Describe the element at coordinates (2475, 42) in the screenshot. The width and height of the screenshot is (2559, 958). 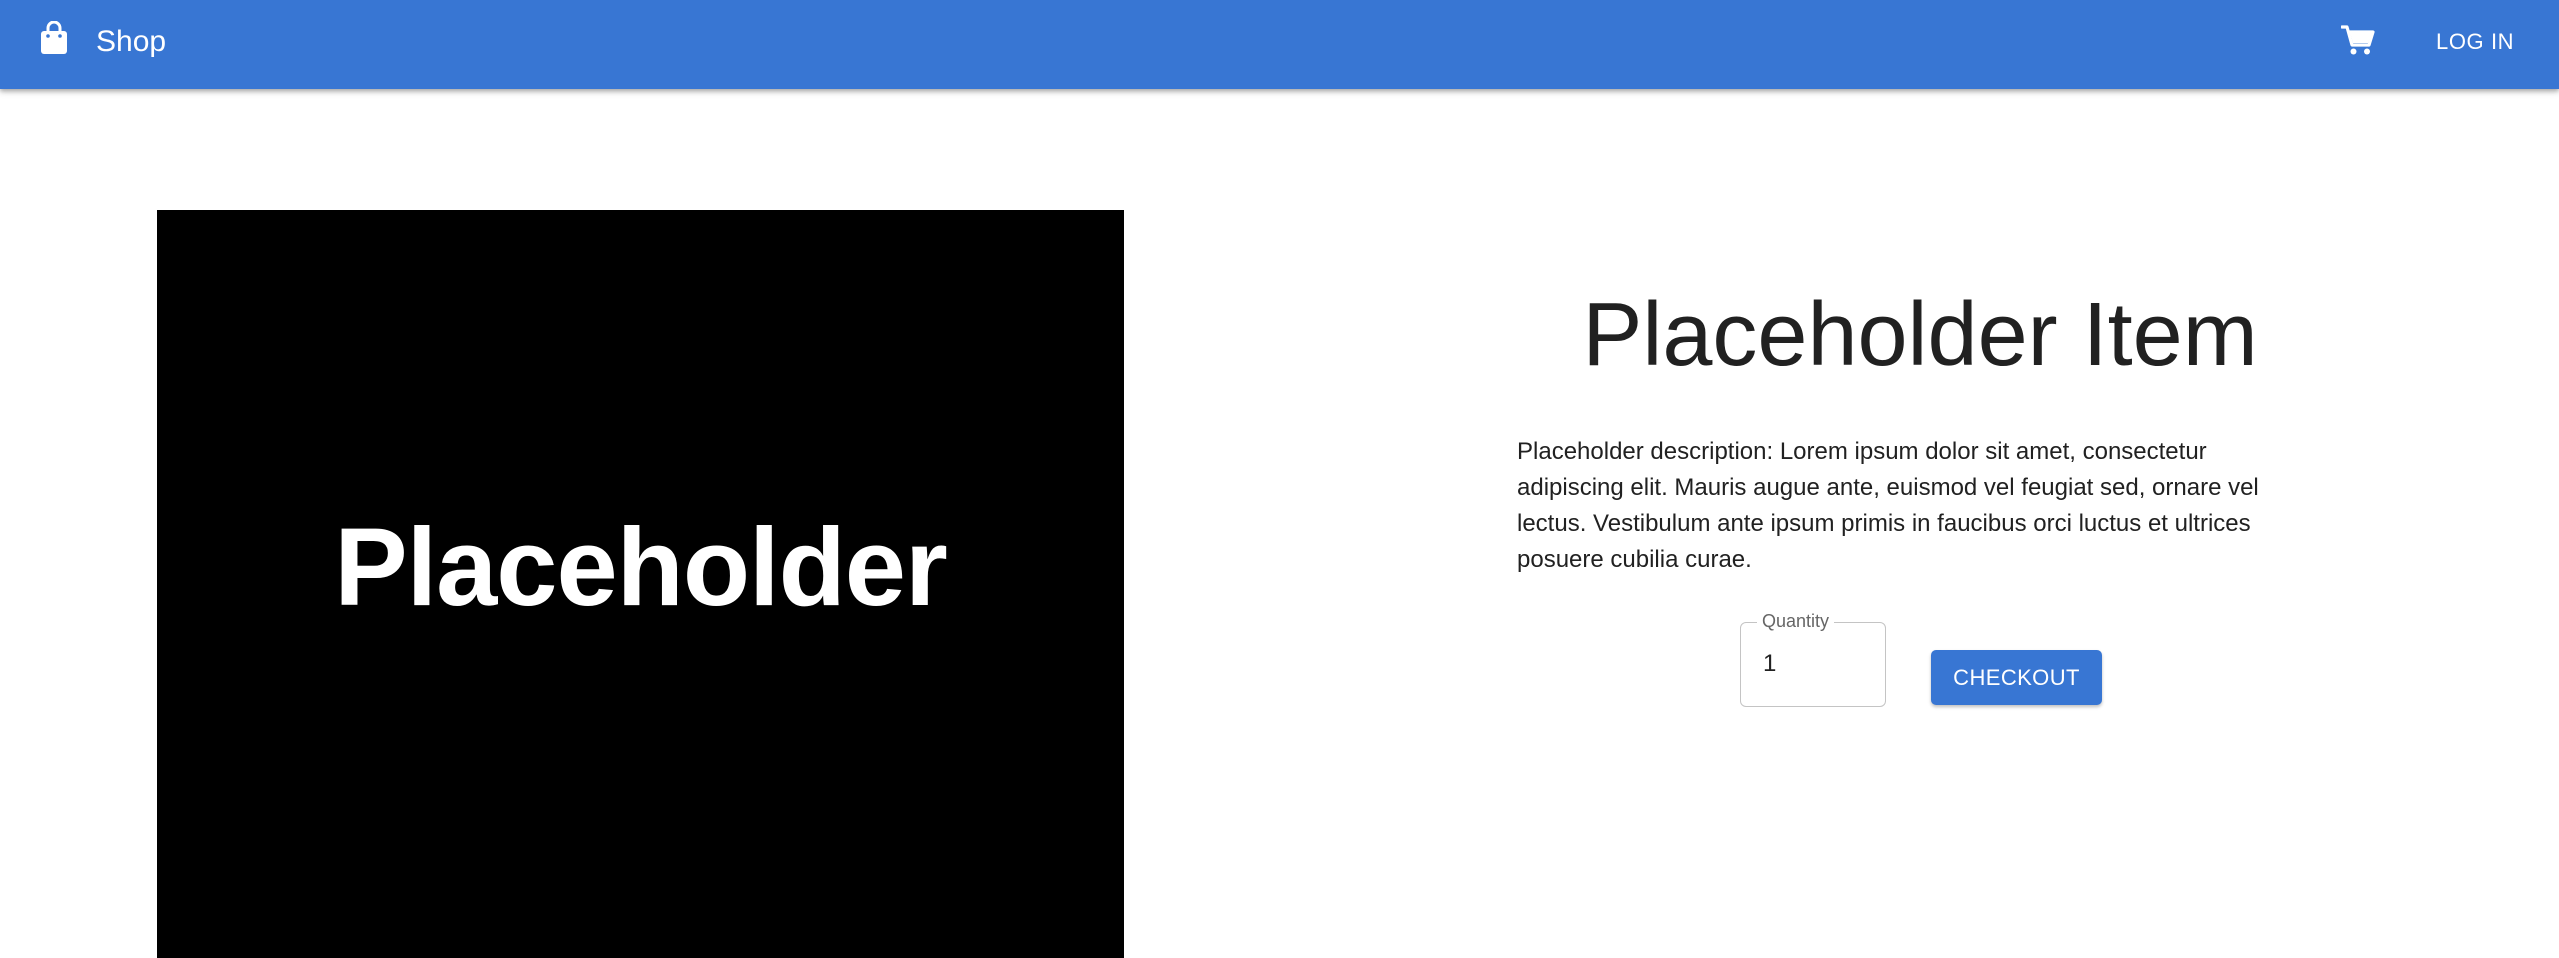
I see `login-button: LOG IN` at that location.